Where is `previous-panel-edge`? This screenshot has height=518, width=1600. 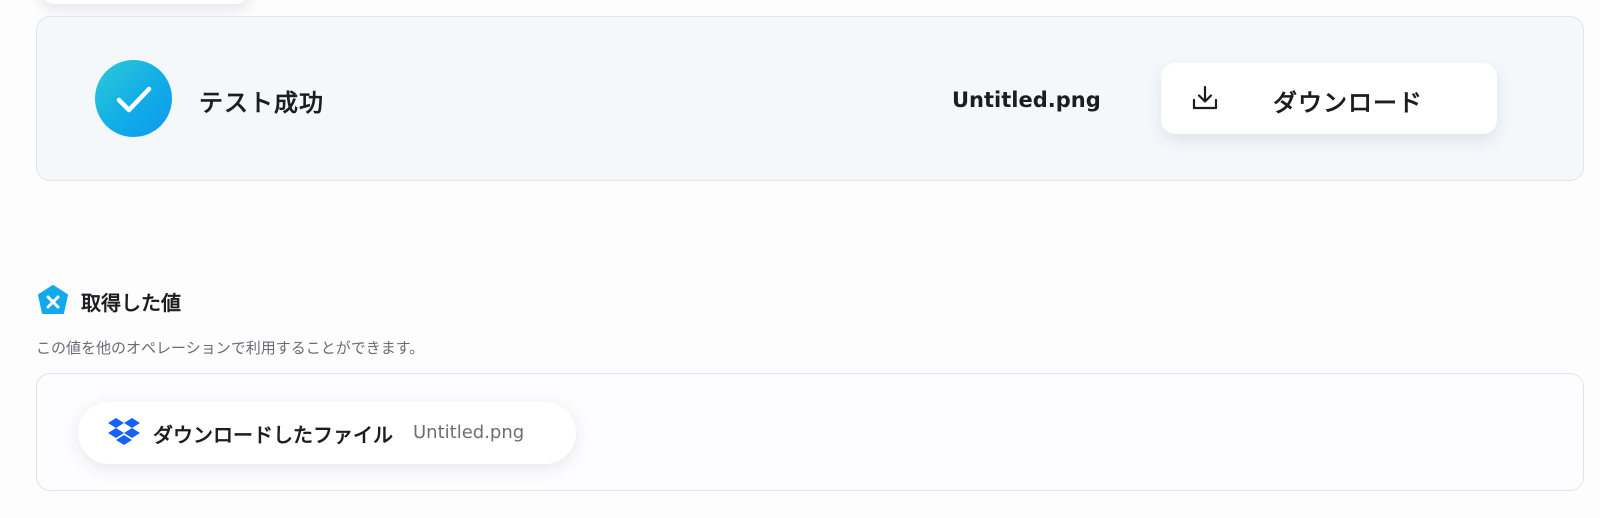 previous-panel-edge is located at coordinates (145, 2).